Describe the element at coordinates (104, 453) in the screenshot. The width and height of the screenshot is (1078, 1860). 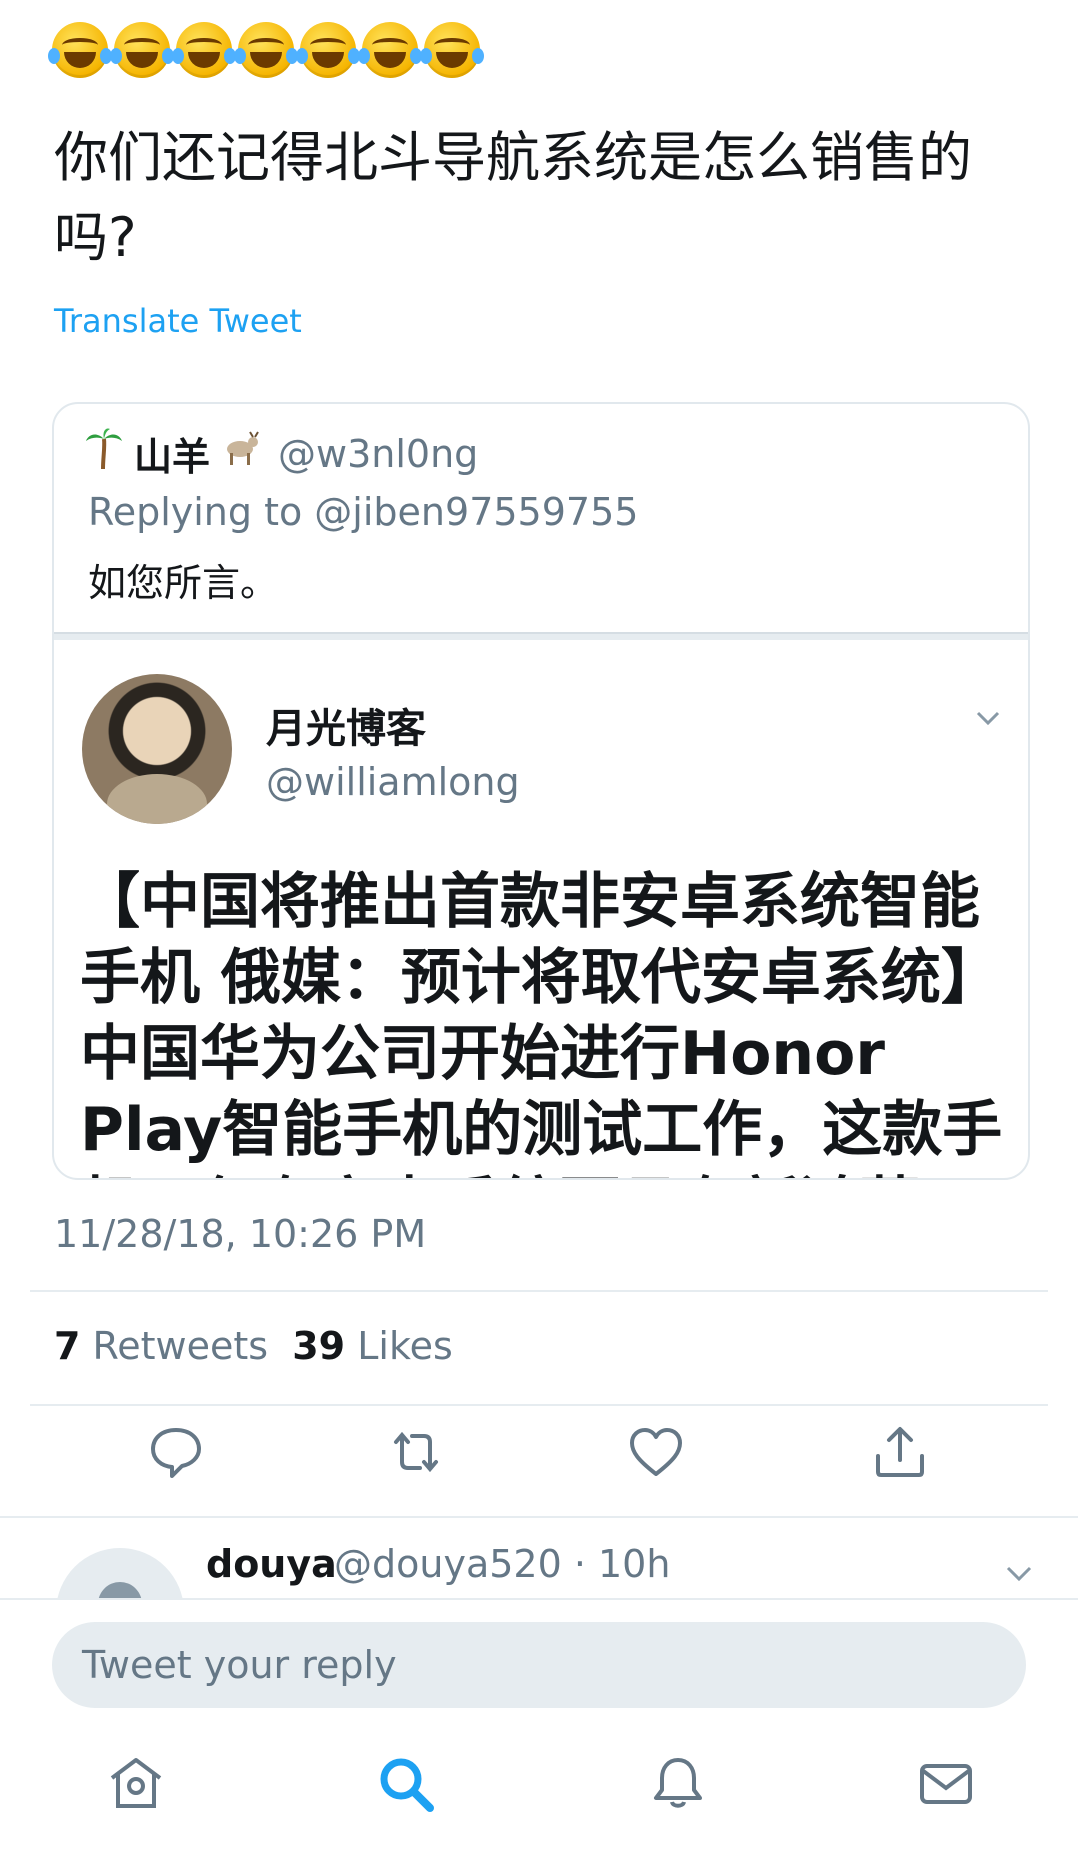
I see `palm-tree-icon` at that location.